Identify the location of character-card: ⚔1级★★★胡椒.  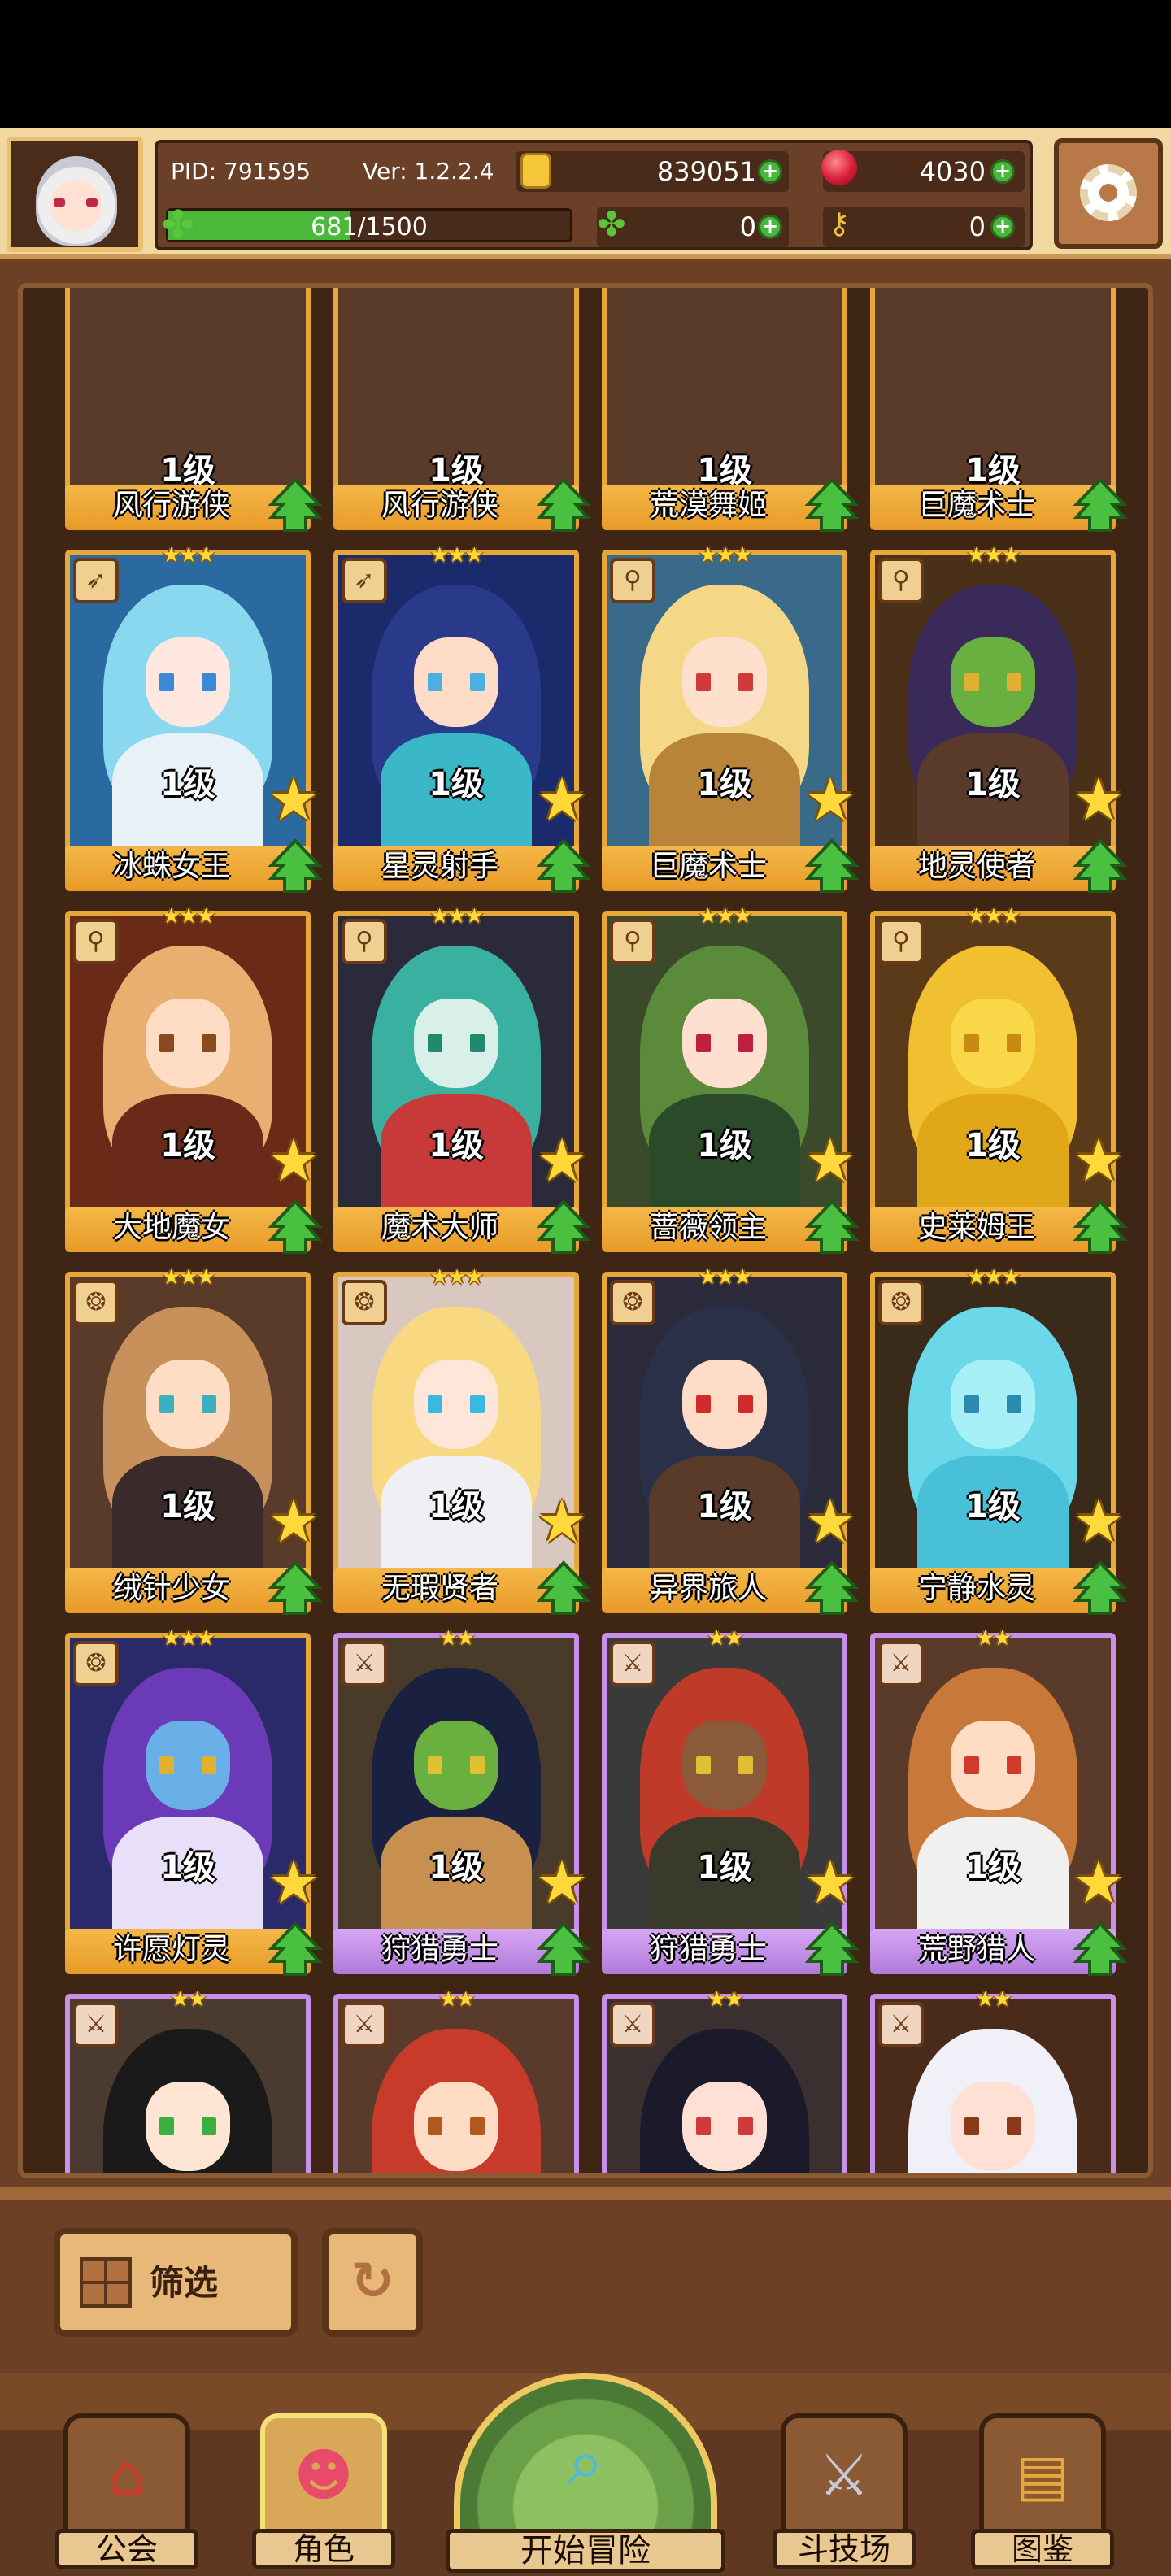
(188, 2080).